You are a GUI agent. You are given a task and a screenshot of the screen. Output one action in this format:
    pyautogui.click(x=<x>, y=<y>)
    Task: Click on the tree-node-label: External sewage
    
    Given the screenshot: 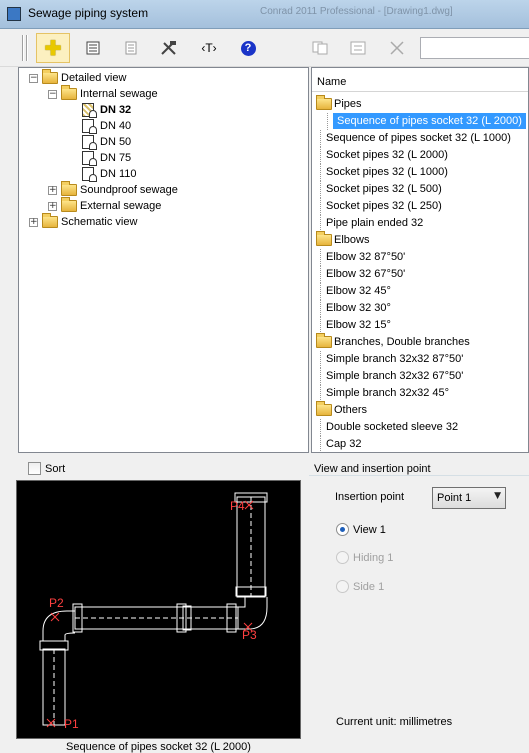 What is the action you would take?
    pyautogui.click(x=121, y=206)
    